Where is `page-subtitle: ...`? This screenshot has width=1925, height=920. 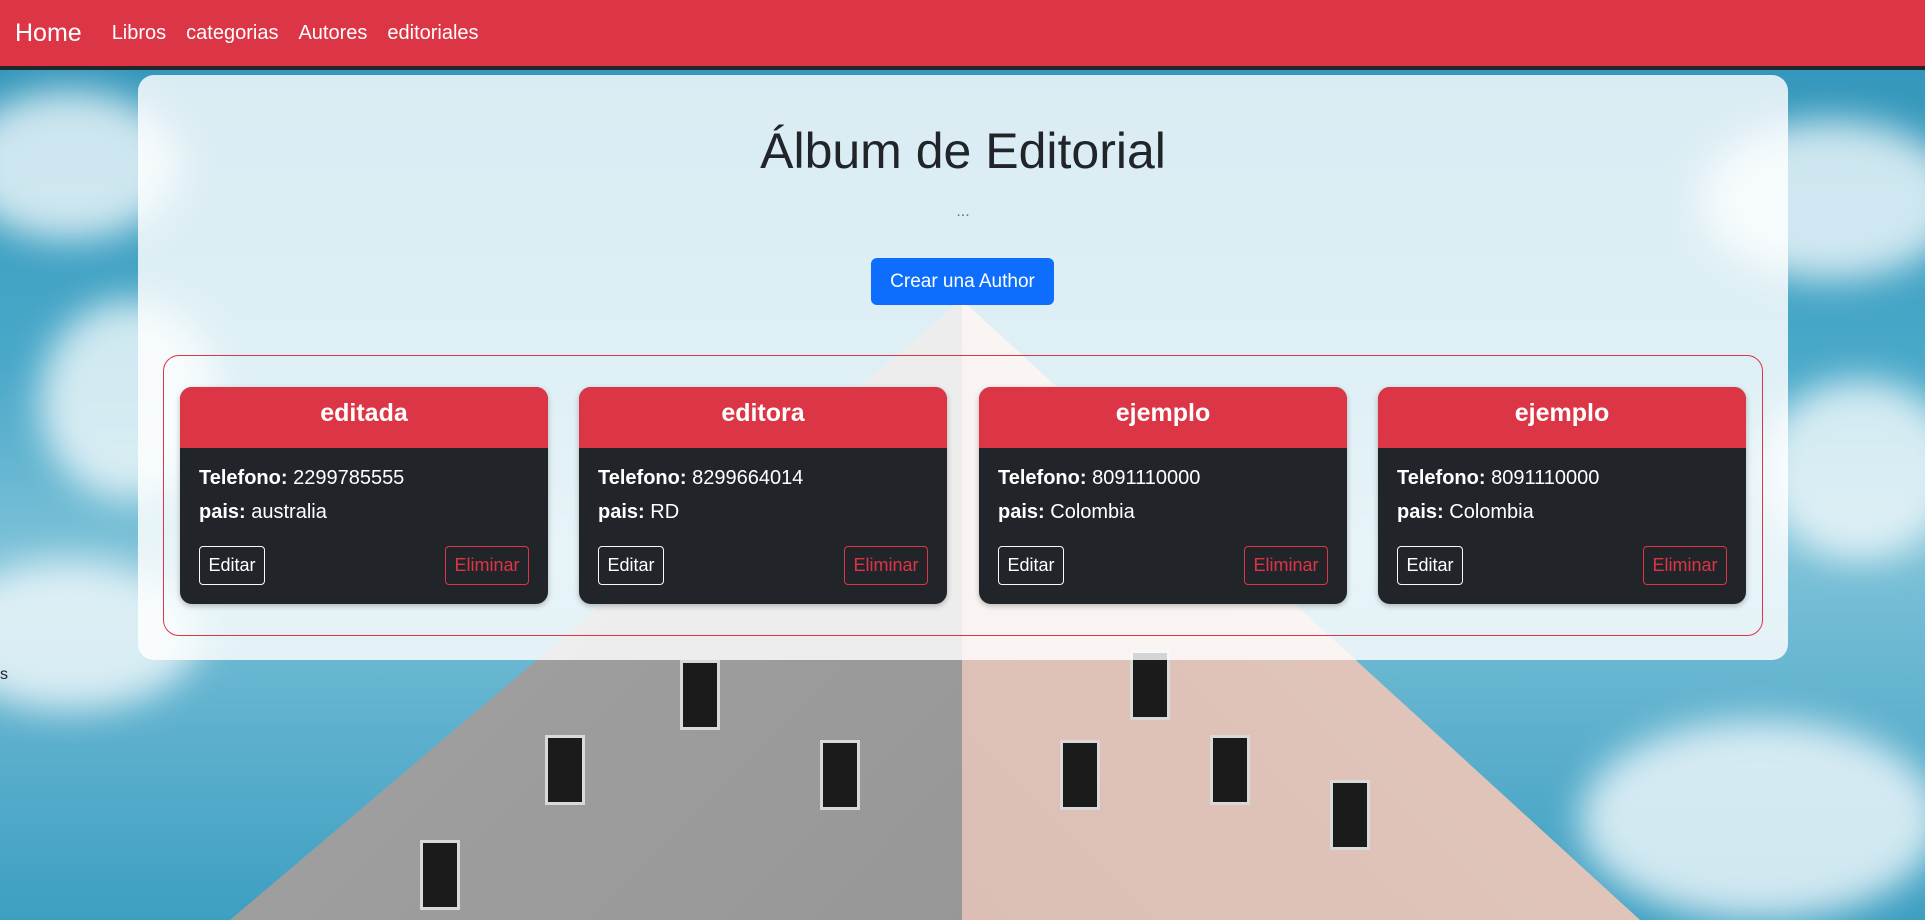 page-subtitle: ... is located at coordinates (963, 211).